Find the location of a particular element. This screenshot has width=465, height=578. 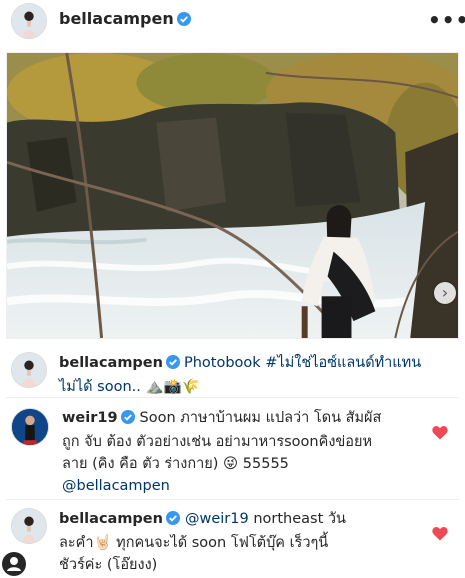

commenter-avatar-bellacampen is located at coordinates (29, 526).